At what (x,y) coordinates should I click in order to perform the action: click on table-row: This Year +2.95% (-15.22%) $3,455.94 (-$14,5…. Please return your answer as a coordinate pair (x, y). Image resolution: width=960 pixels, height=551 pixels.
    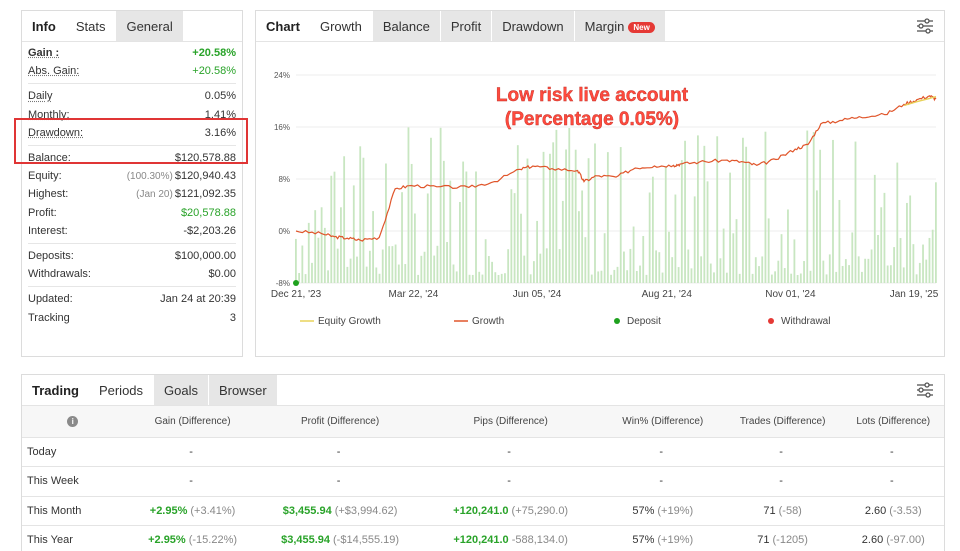
    Looking at the image, I should click on (483, 538).